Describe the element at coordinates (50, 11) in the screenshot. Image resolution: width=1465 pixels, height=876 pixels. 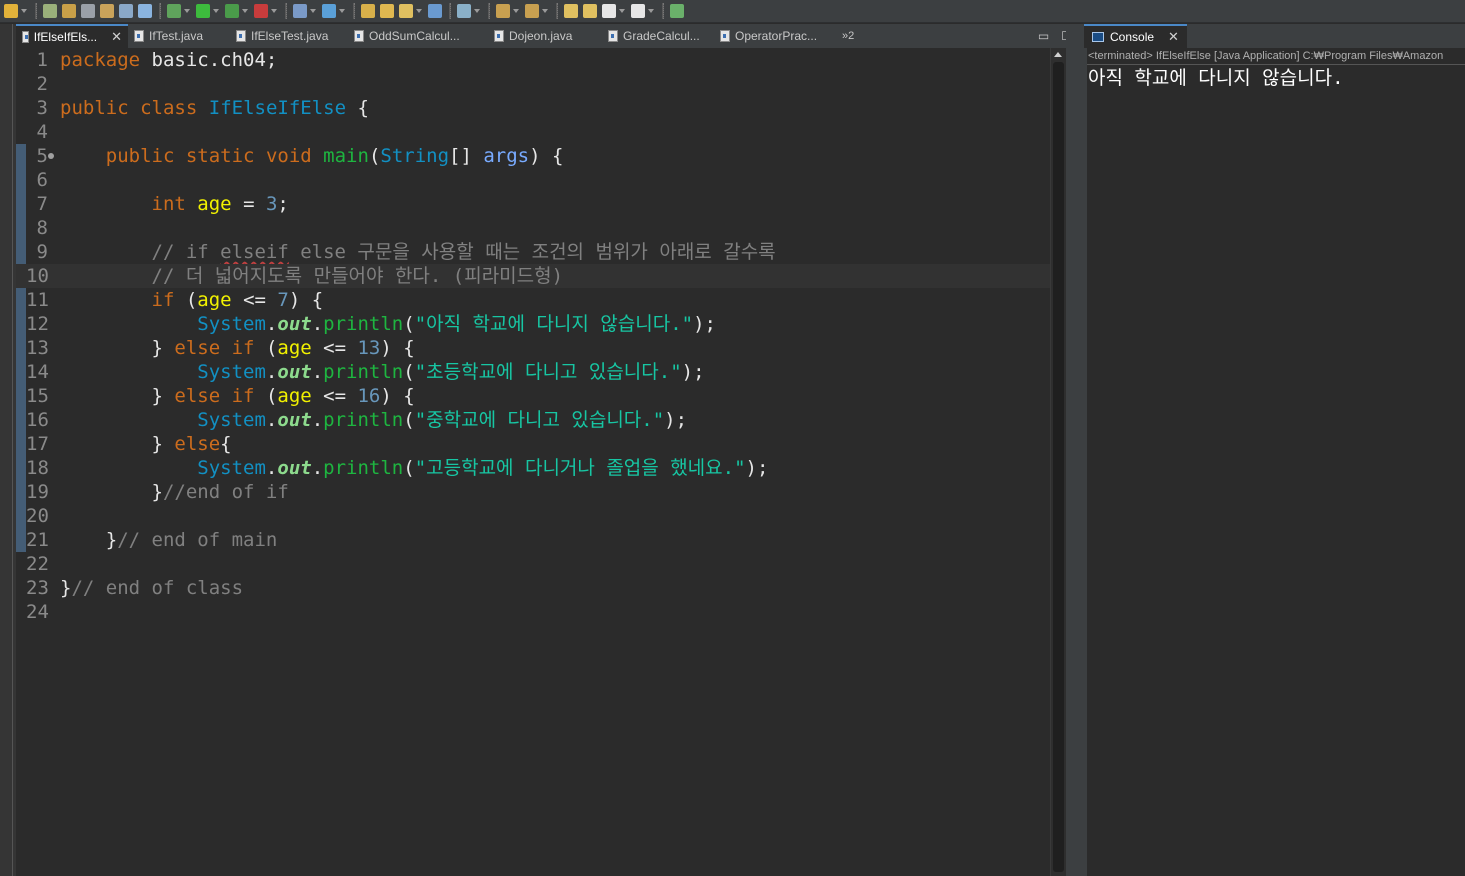
I see `breakpoint-button` at that location.